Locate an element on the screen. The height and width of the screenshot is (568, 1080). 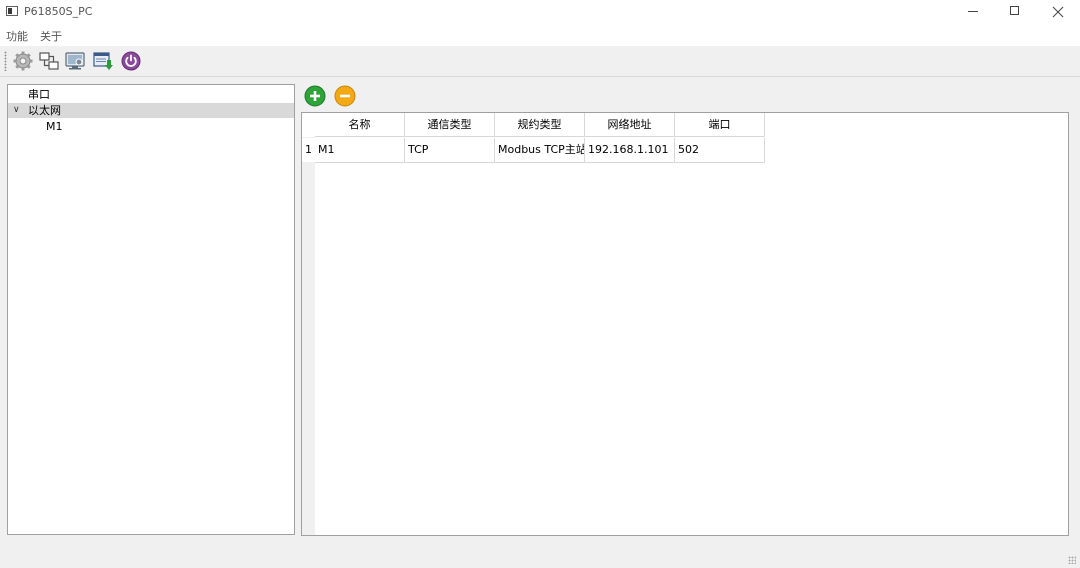
plus-circle-icon is located at coordinates (315, 96).